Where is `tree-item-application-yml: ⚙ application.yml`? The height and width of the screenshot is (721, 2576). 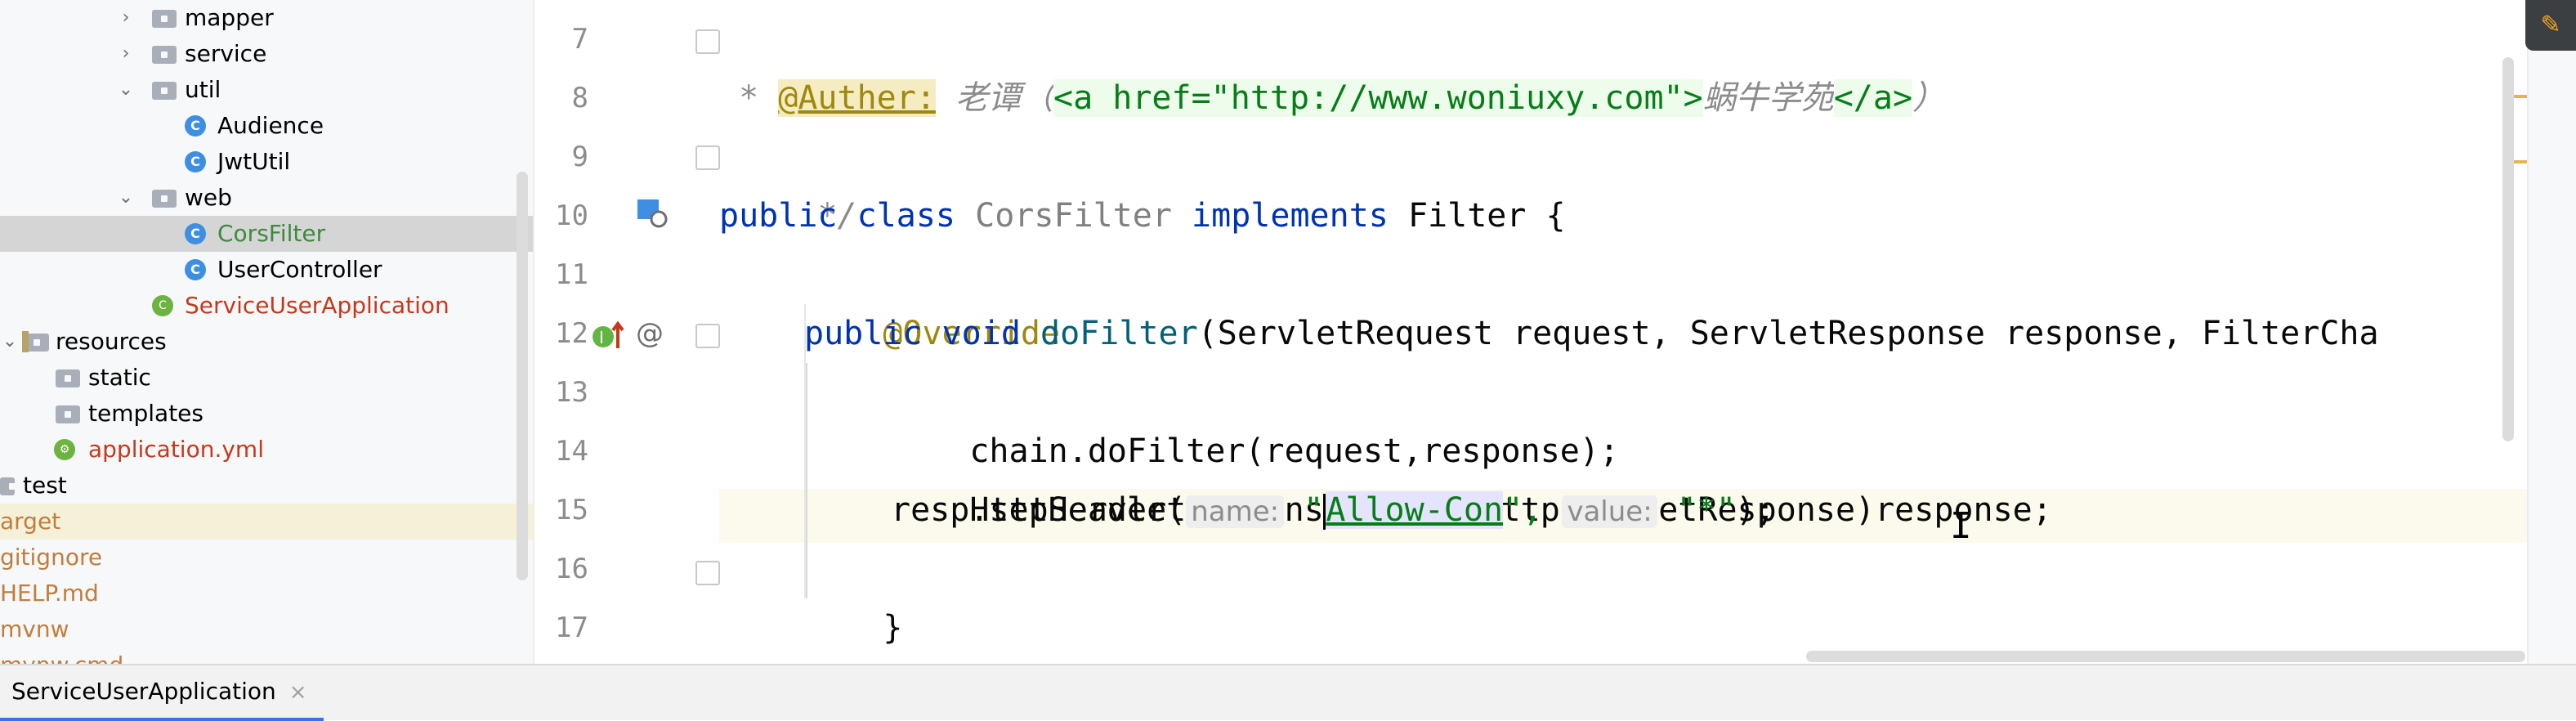 tree-item-application-yml: ⚙ application.yml is located at coordinates (266, 450).